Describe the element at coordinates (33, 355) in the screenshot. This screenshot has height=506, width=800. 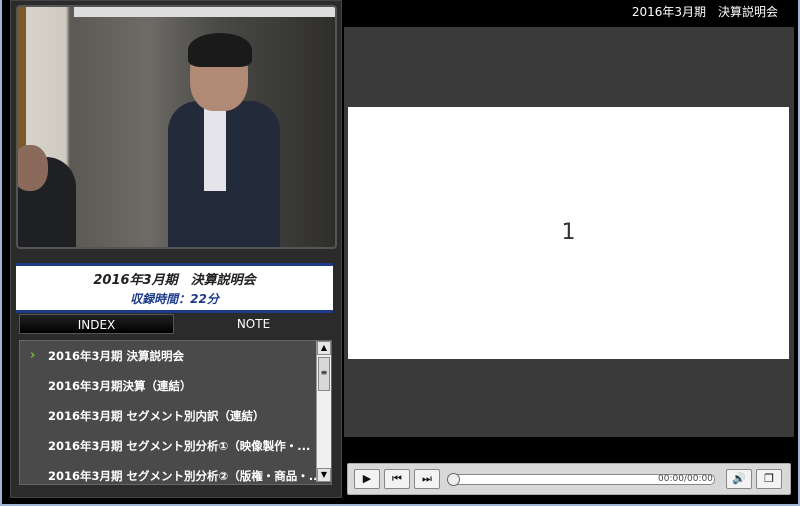
I see `current-item-chevron-icon: ›` at that location.